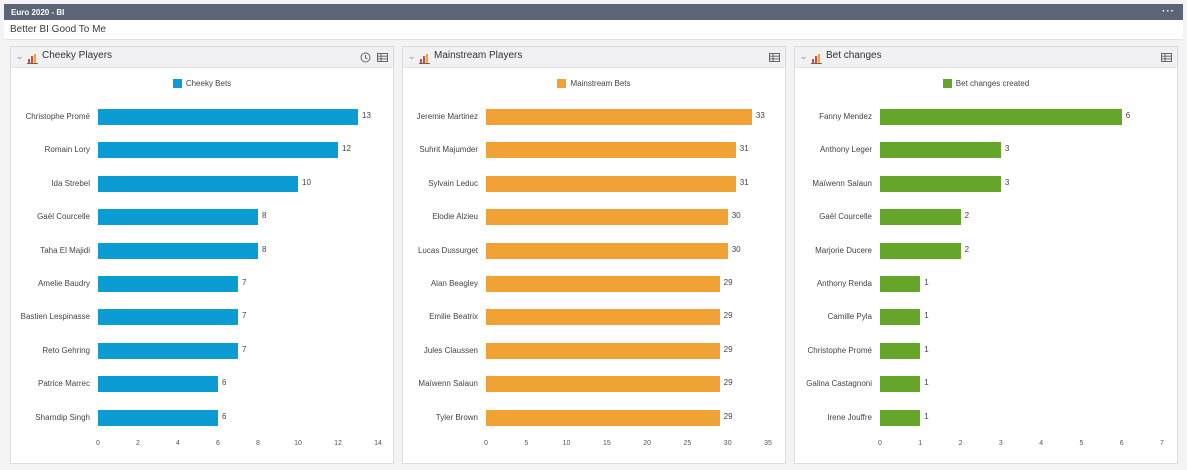 The image size is (1187, 470). What do you see at coordinates (593, 12) in the screenshot?
I see `dashboard-title-bar: Euro 2020 - BI ···` at bounding box center [593, 12].